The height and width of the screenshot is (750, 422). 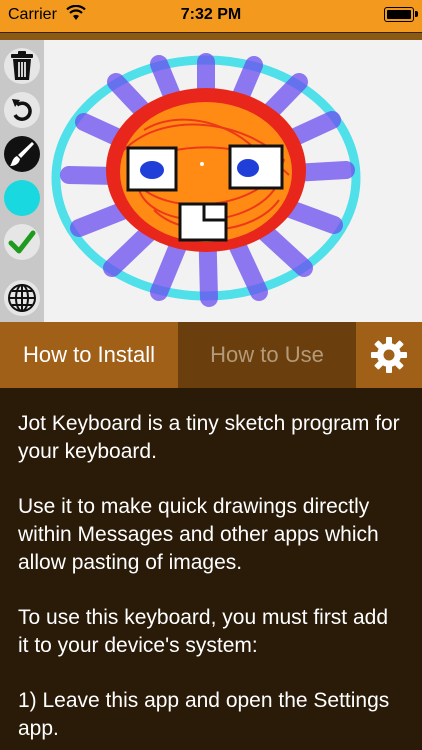 What do you see at coordinates (401, 14) in the screenshot?
I see `battery-icon` at bounding box center [401, 14].